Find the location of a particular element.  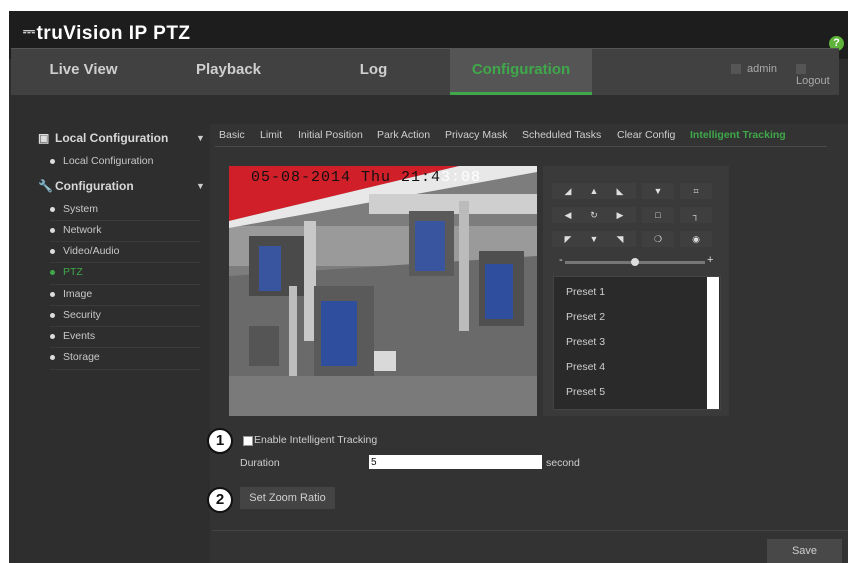

save-divider is located at coordinates (530, 530).